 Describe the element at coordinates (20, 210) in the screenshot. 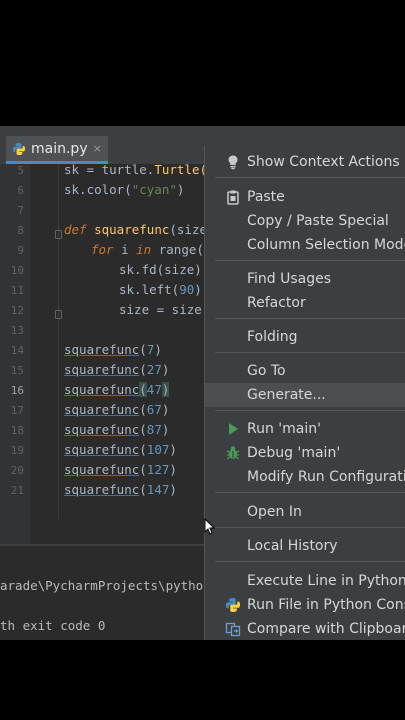

I see `line-number: 7` at that location.